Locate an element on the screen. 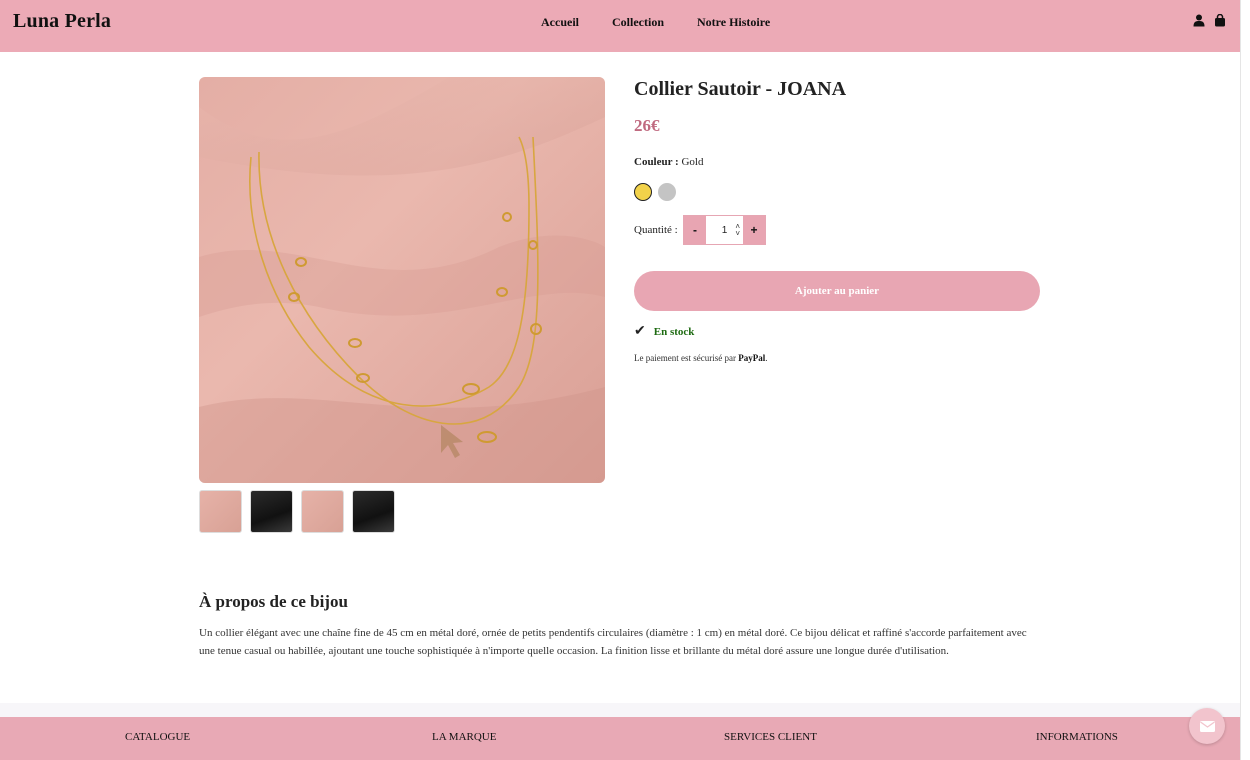 This screenshot has height=760, width=1250. nav-item-collection: Collection is located at coordinates (638, 22).